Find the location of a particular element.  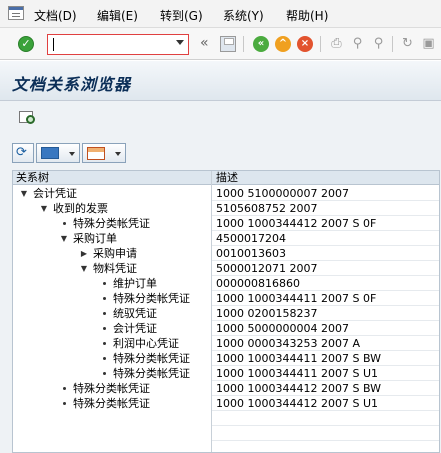

magnifier-shape is located at coordinates (30, 119).